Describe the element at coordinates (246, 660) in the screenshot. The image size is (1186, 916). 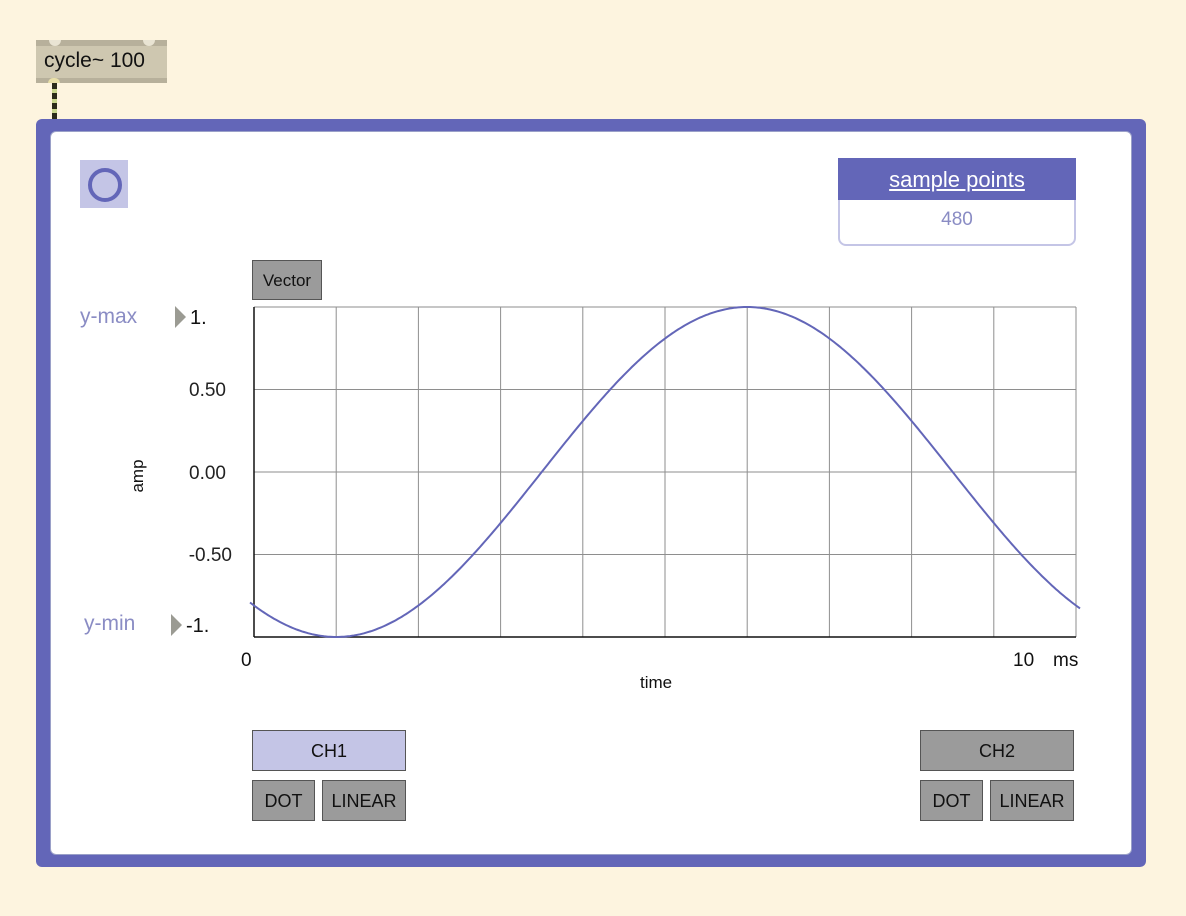
I see `x-start-label: 0` at that location.